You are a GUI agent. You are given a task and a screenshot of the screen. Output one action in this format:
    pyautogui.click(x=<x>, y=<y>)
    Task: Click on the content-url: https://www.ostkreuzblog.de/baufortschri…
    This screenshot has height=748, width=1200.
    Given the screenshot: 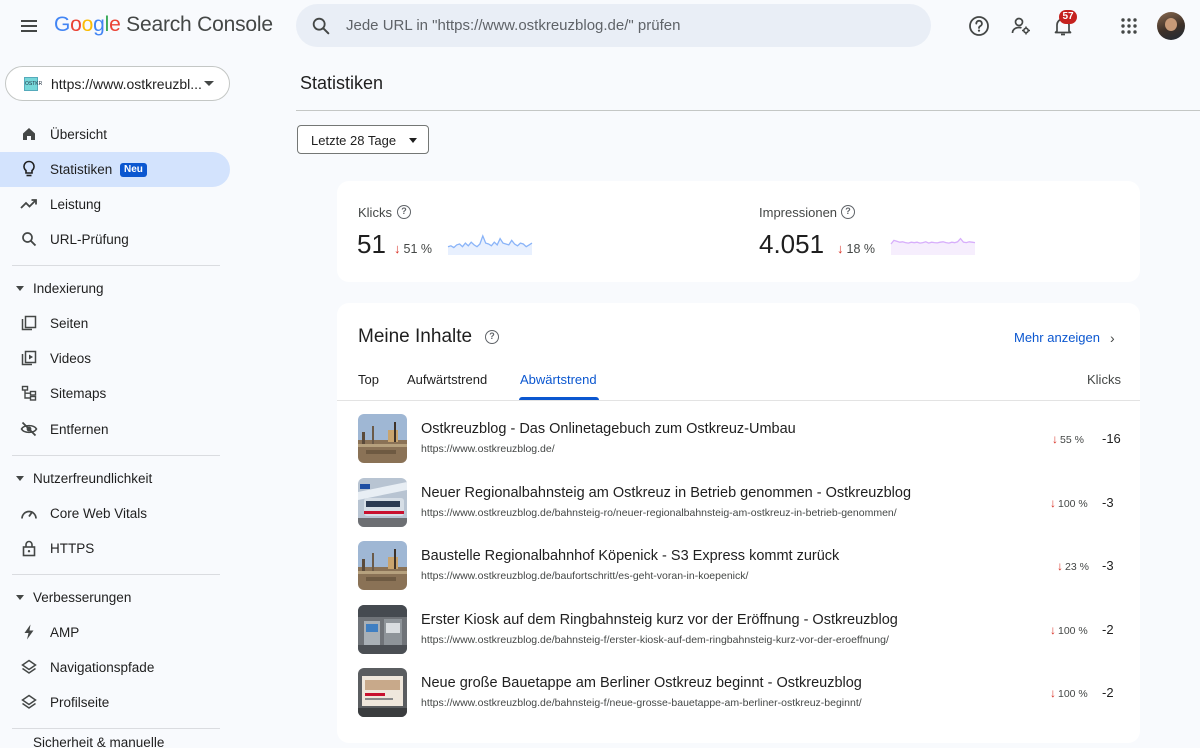 What is the action you would take?
    pyautogui.click(x=585, y=576)
    